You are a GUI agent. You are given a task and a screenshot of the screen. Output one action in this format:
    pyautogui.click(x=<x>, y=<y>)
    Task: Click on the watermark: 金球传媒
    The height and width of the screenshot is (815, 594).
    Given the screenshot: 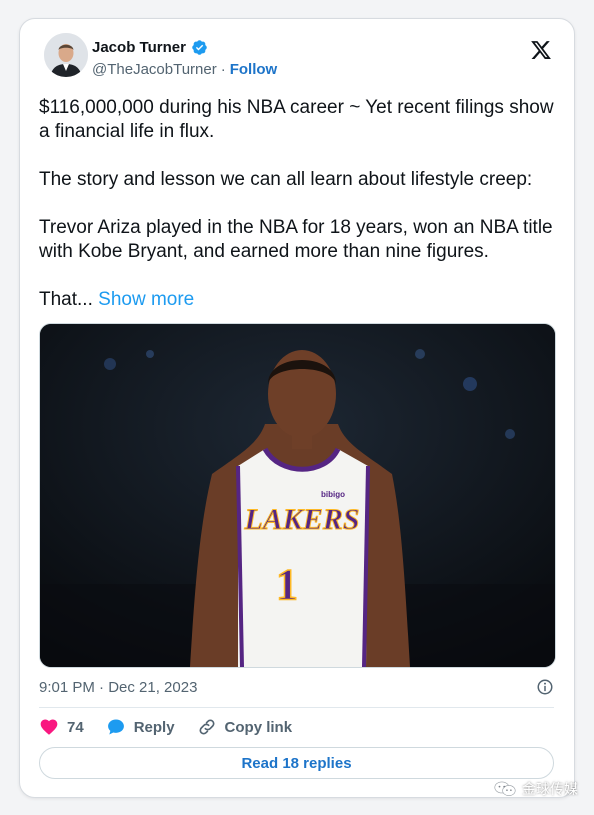 What is the action you would take?
    pyautogui.click(x=536, y=789)
    